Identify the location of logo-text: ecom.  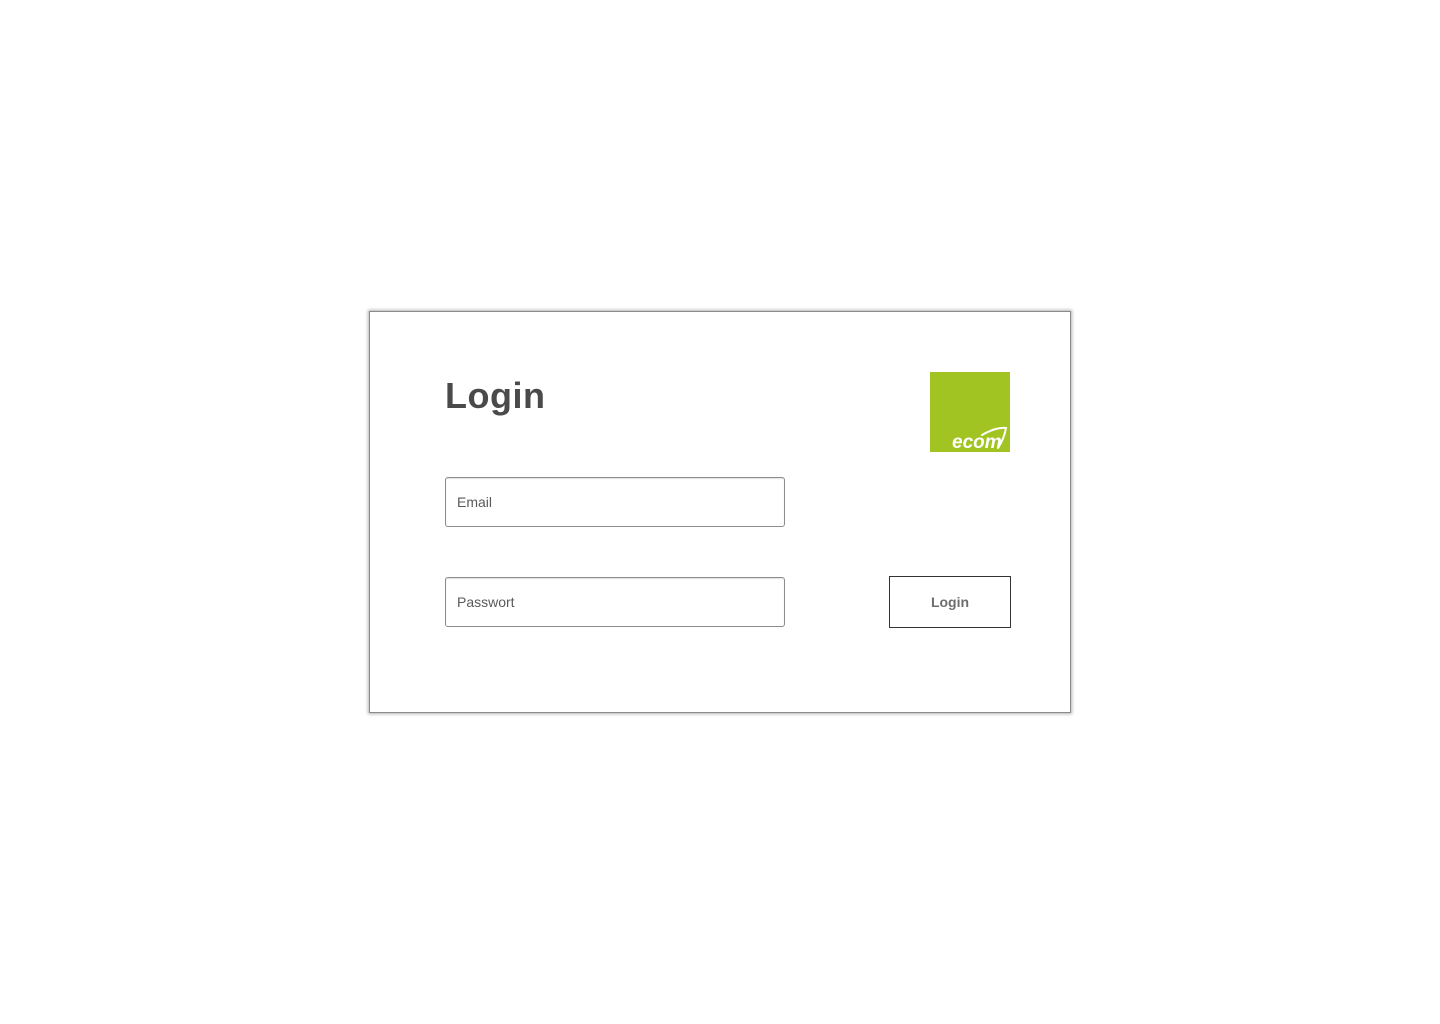
(977, 442).